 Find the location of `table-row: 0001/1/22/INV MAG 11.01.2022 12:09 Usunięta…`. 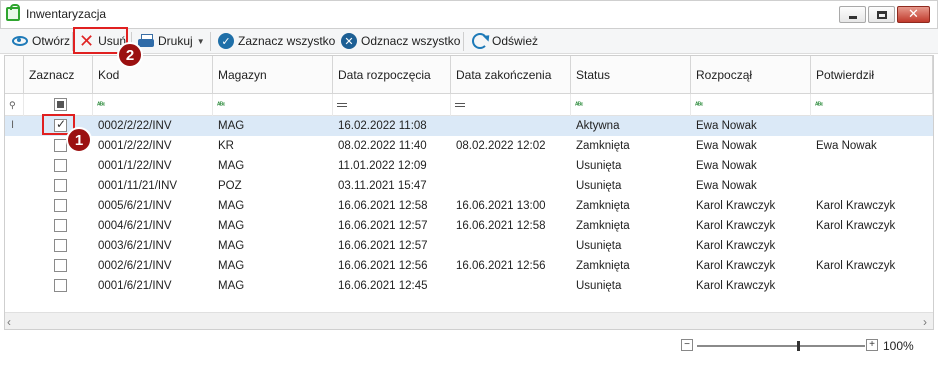

table-row: 0001/1/22/INV MAG 11.01.2022 12:09 Usunięta… is located at coordinates (469, 166).